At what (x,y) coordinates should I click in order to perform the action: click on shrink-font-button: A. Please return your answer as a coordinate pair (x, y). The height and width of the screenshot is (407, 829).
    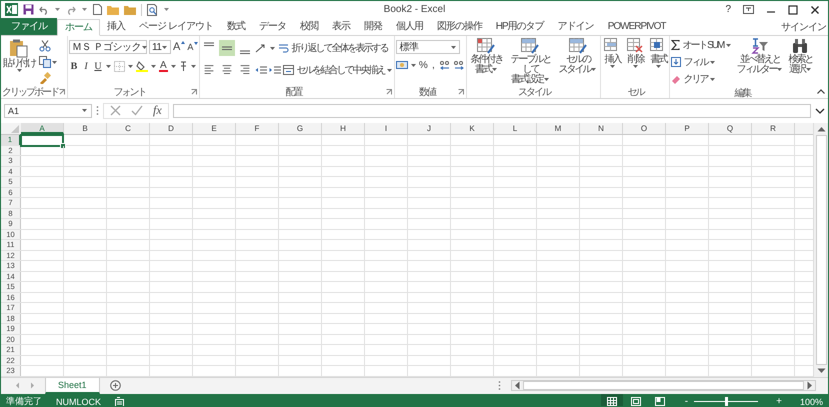
    Looking at the image, I should click on (192, 47).